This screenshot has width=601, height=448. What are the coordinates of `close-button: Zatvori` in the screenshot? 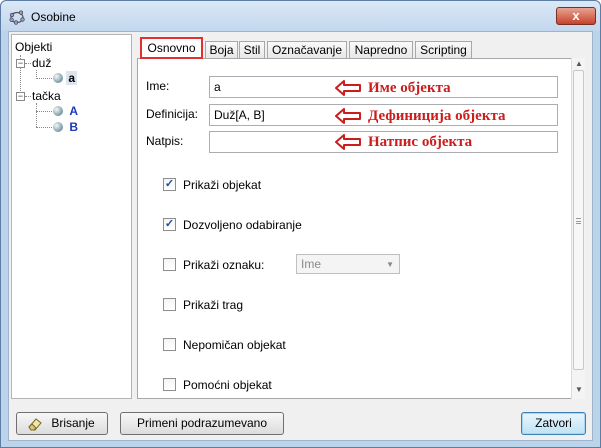 It's located at (553, 423).